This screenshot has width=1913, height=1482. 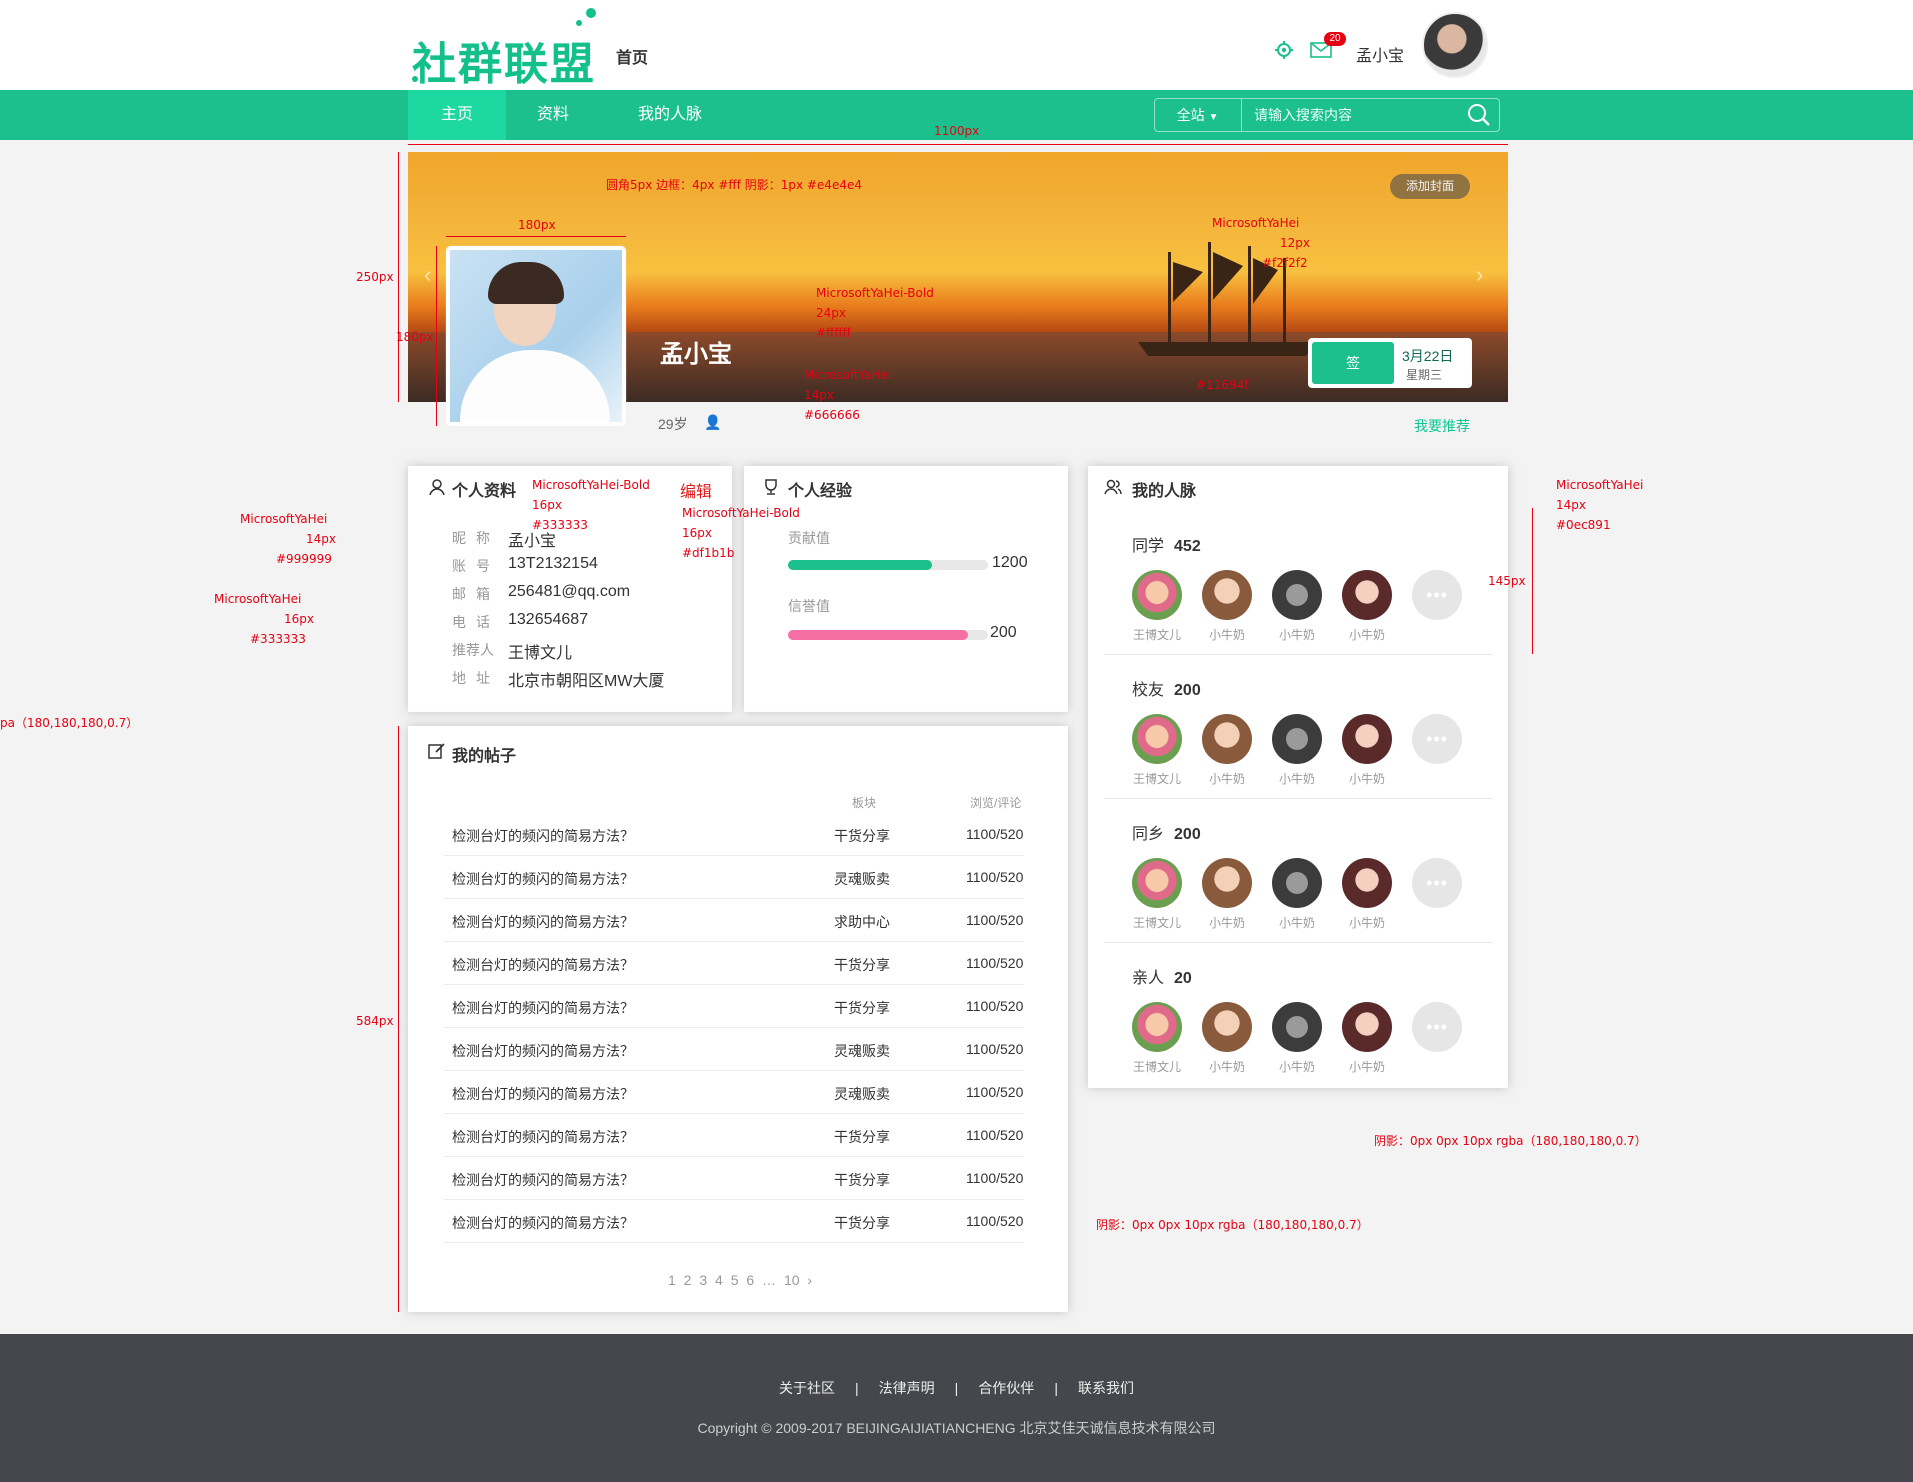 I want to click on network-group-title: 同学 452, so click(x=1166, y=544).